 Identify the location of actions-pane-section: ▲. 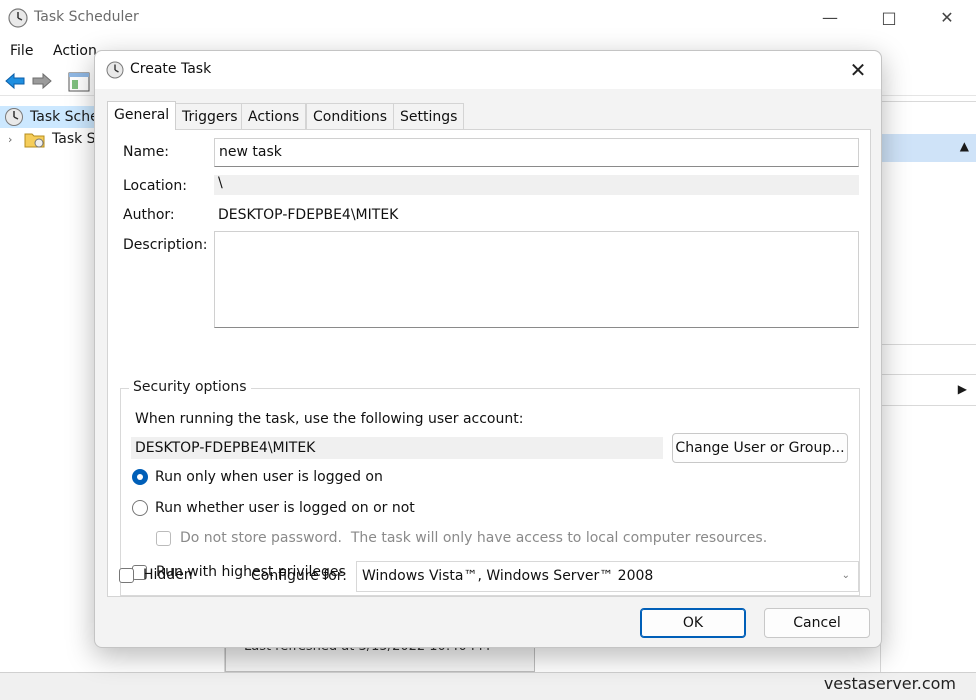
(928, 148).